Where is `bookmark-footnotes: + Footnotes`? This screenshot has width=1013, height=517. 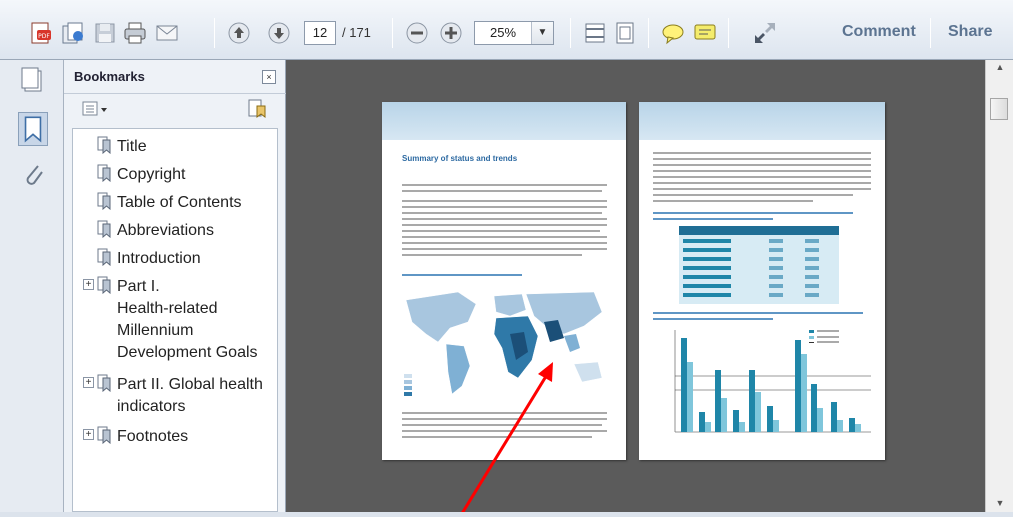
bookmark-footnotes: + Footnotes is located at coordinates (175, 437).